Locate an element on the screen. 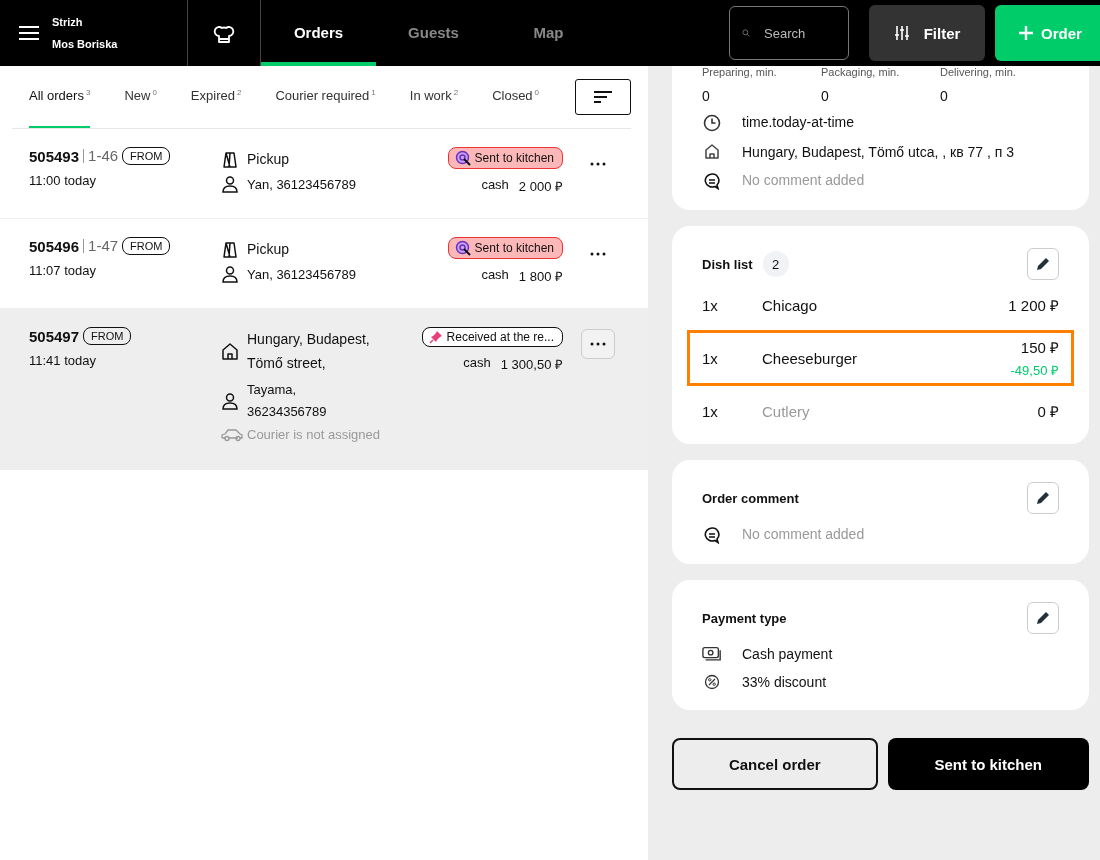 Image resolution: width=1100 pixels, height=860 pixels. order-amount: 1 800 ₽ is located at coordinates (540, 276).